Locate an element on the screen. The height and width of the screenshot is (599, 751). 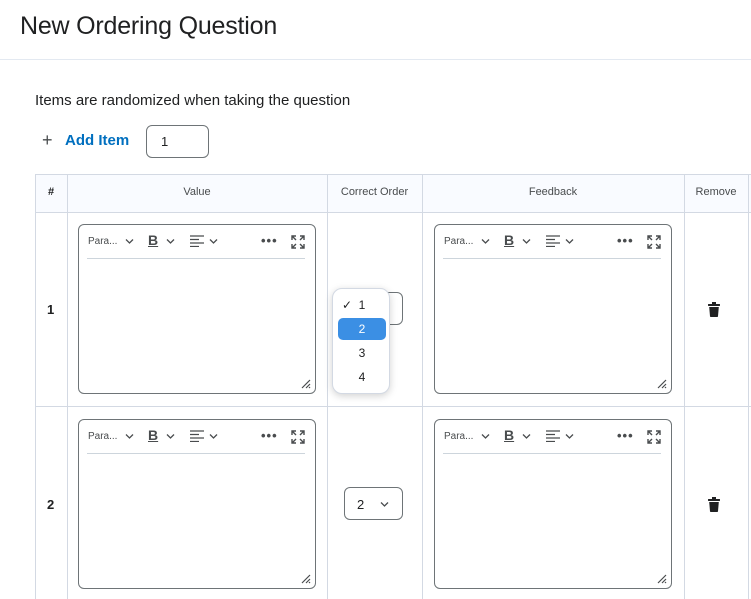
add-item-button: + Add Item is located at coordinates (85, 140).